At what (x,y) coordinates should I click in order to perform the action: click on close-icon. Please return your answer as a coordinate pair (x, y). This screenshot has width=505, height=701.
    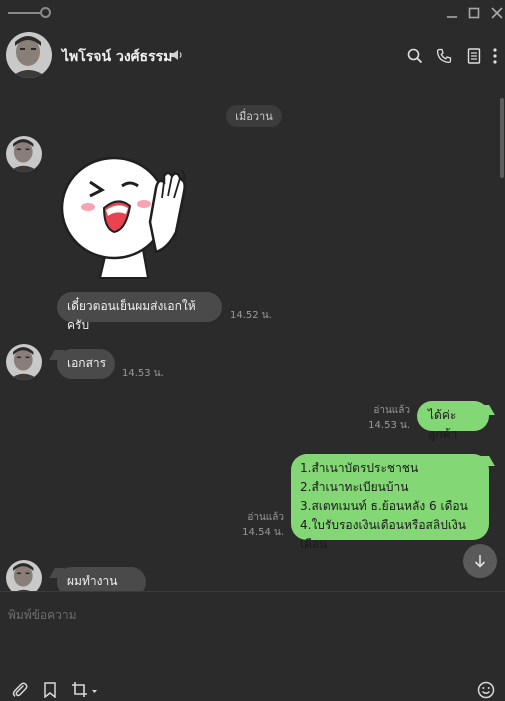
    Looking at the image, I should click on (496, 13).